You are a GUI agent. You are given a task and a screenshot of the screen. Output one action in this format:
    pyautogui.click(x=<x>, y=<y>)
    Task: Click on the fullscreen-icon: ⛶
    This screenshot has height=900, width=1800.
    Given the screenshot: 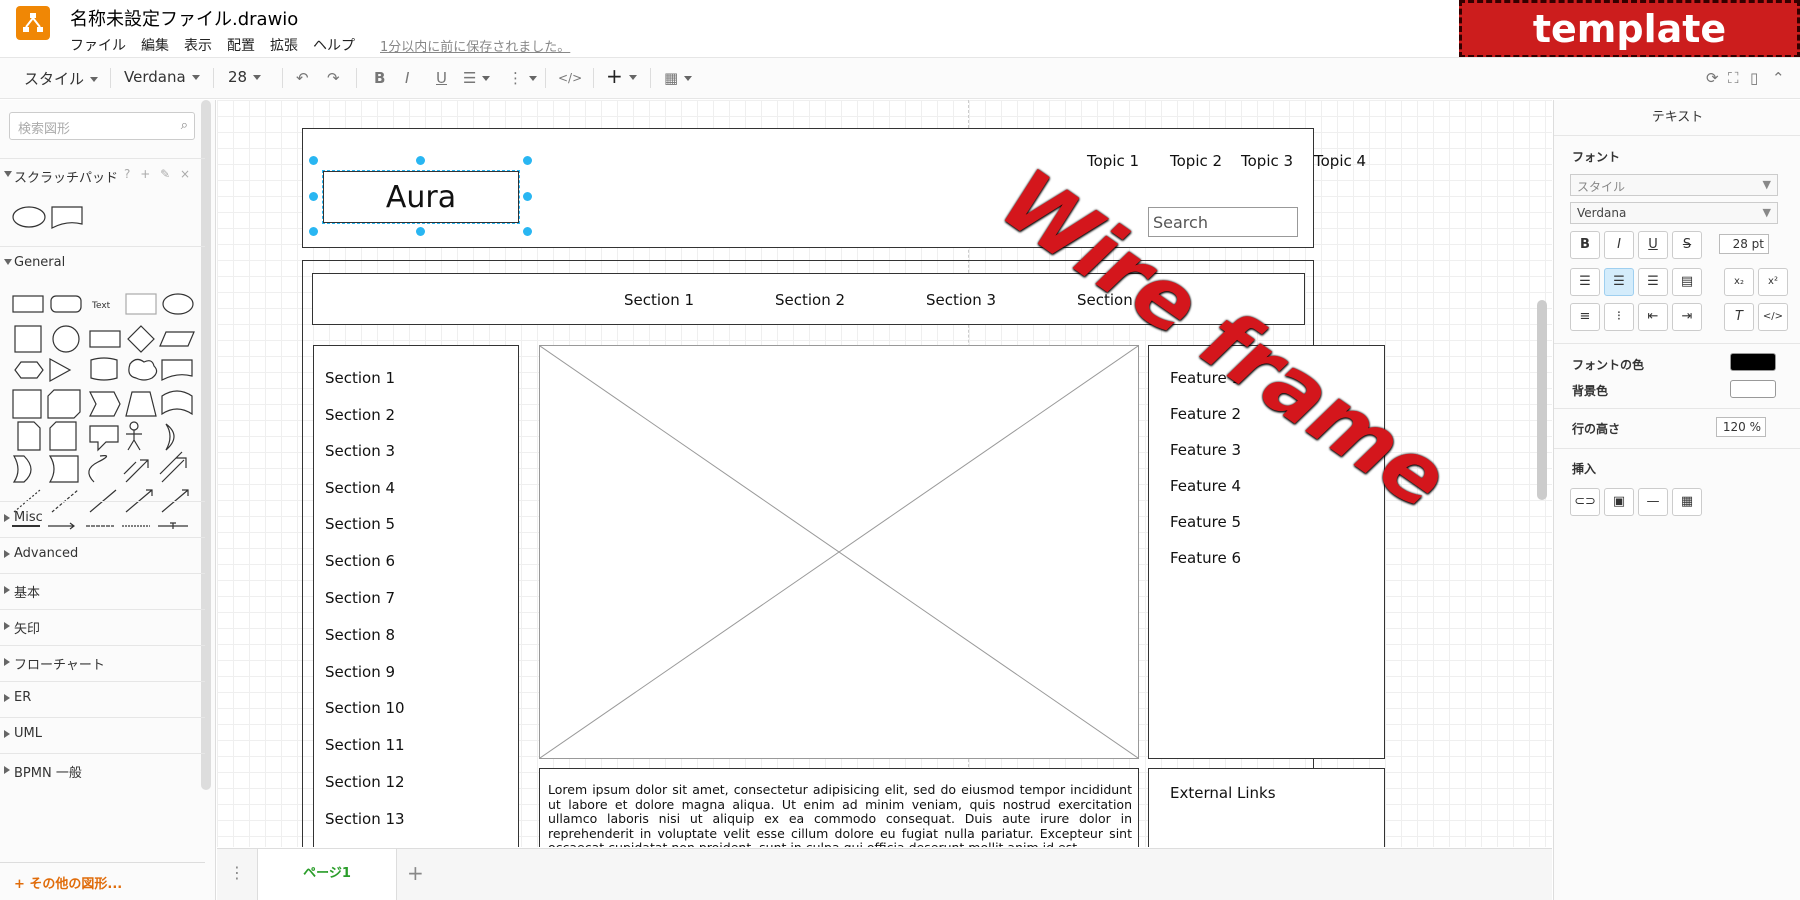 What is the action you would take?
    pyautogui.click(x=1733, y=78)
    